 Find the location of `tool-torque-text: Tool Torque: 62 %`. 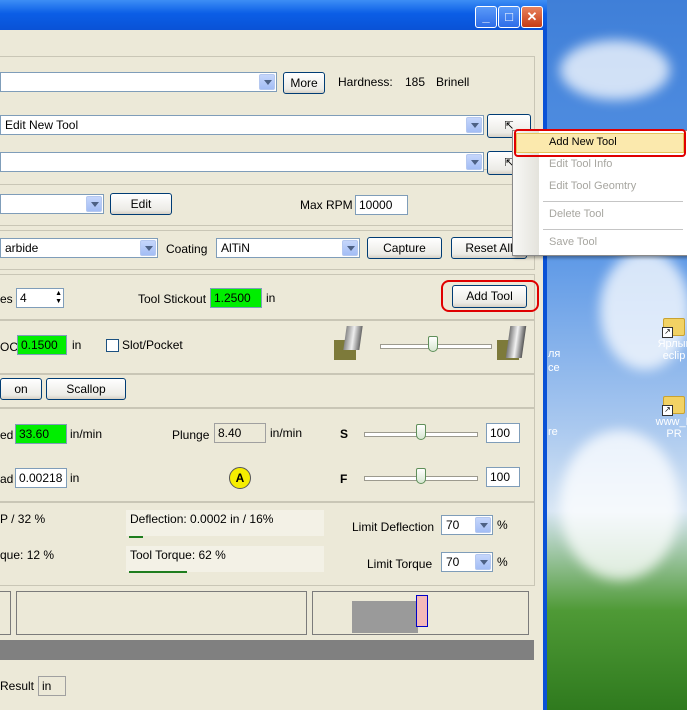

tool-torque-text: Tool Torque: 62 % is located at coordinates (178, 555).